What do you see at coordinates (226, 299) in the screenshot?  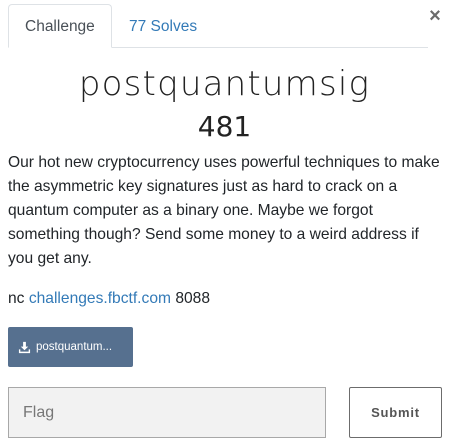 I see `connection-info: nc challenges.fbctf.com 8088` at bounding box center [226, 299].